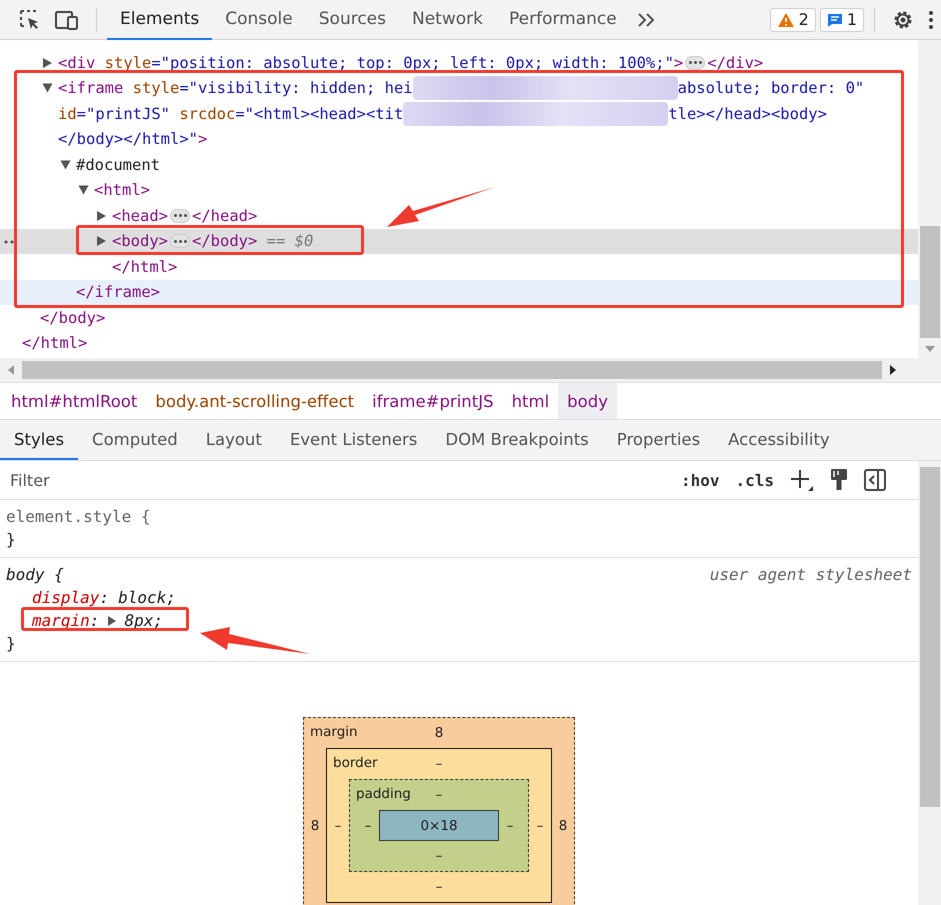 The image size is (941, 905). I want to click on dom-node-row: <body> </body> == $0, so click(459, 241).